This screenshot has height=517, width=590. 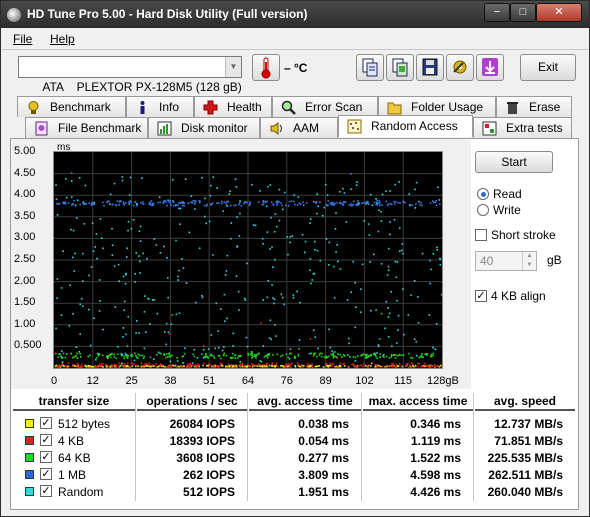 What do you see at coordinates (370, 67) in the screenshot?
I see `copy-button` at bounding box center [370, 67].